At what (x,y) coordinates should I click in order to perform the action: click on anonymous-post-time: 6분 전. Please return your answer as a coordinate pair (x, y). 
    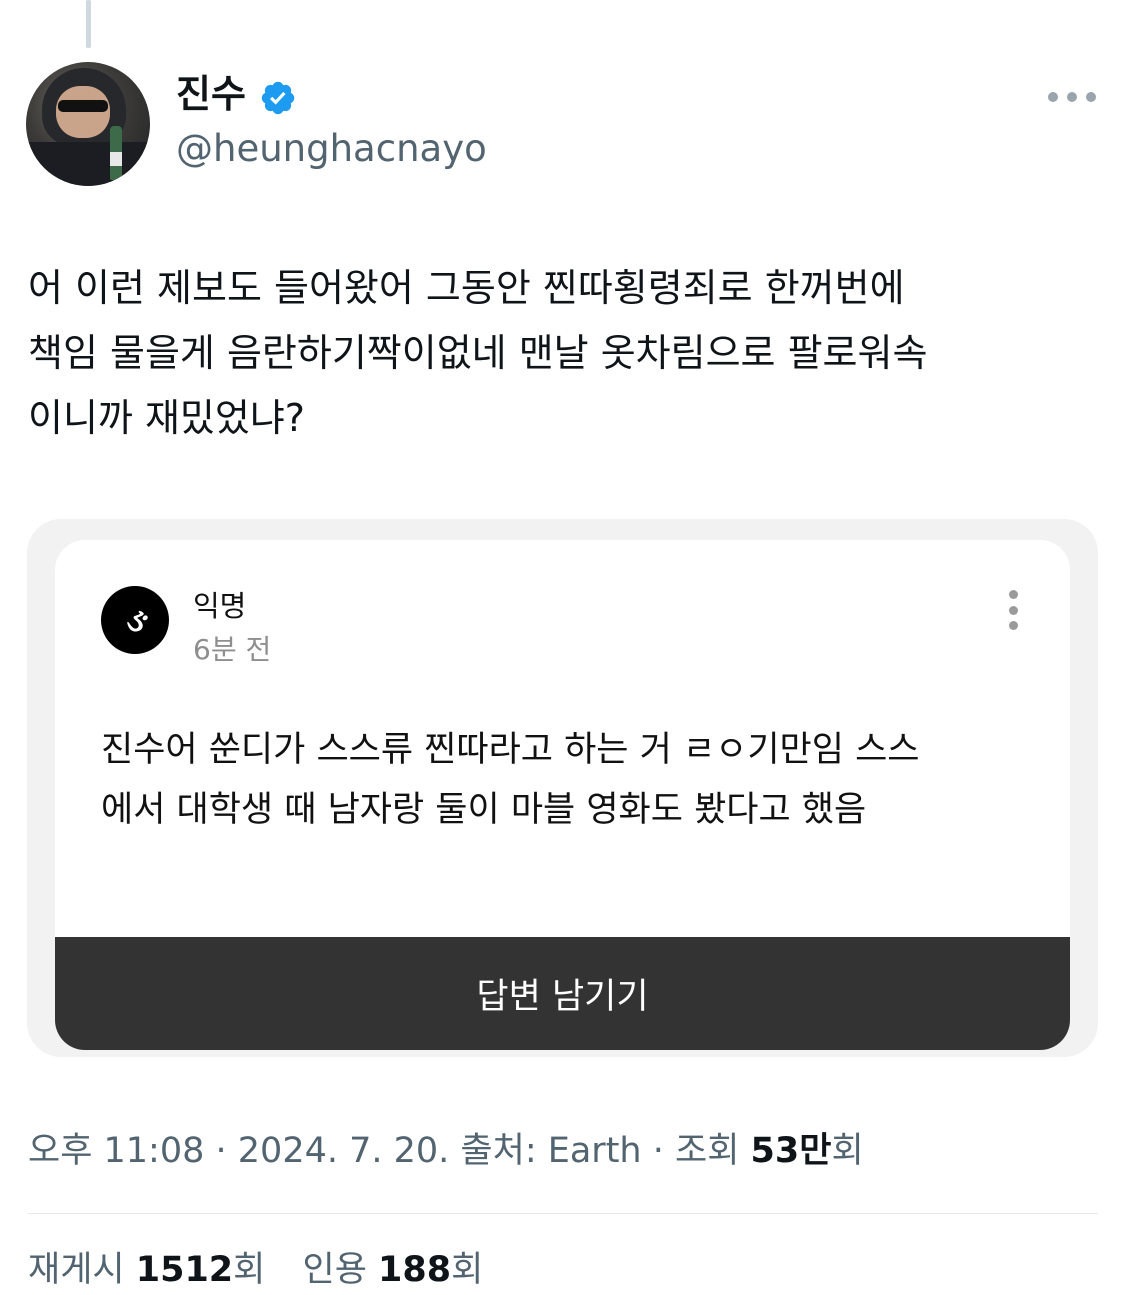
    Looking at the image, I should click on (232, 649).